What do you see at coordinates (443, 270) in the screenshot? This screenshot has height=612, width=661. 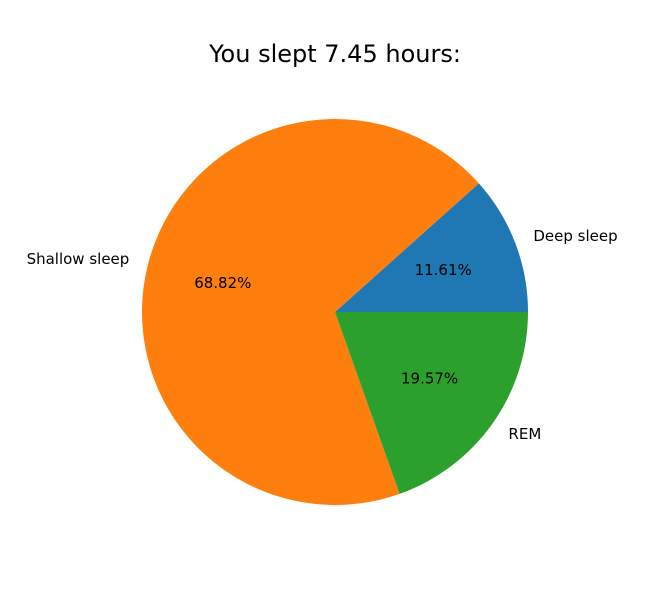 I see `slice-percent-deep-sleep: 11.61%` at bounding box center [443, 270].